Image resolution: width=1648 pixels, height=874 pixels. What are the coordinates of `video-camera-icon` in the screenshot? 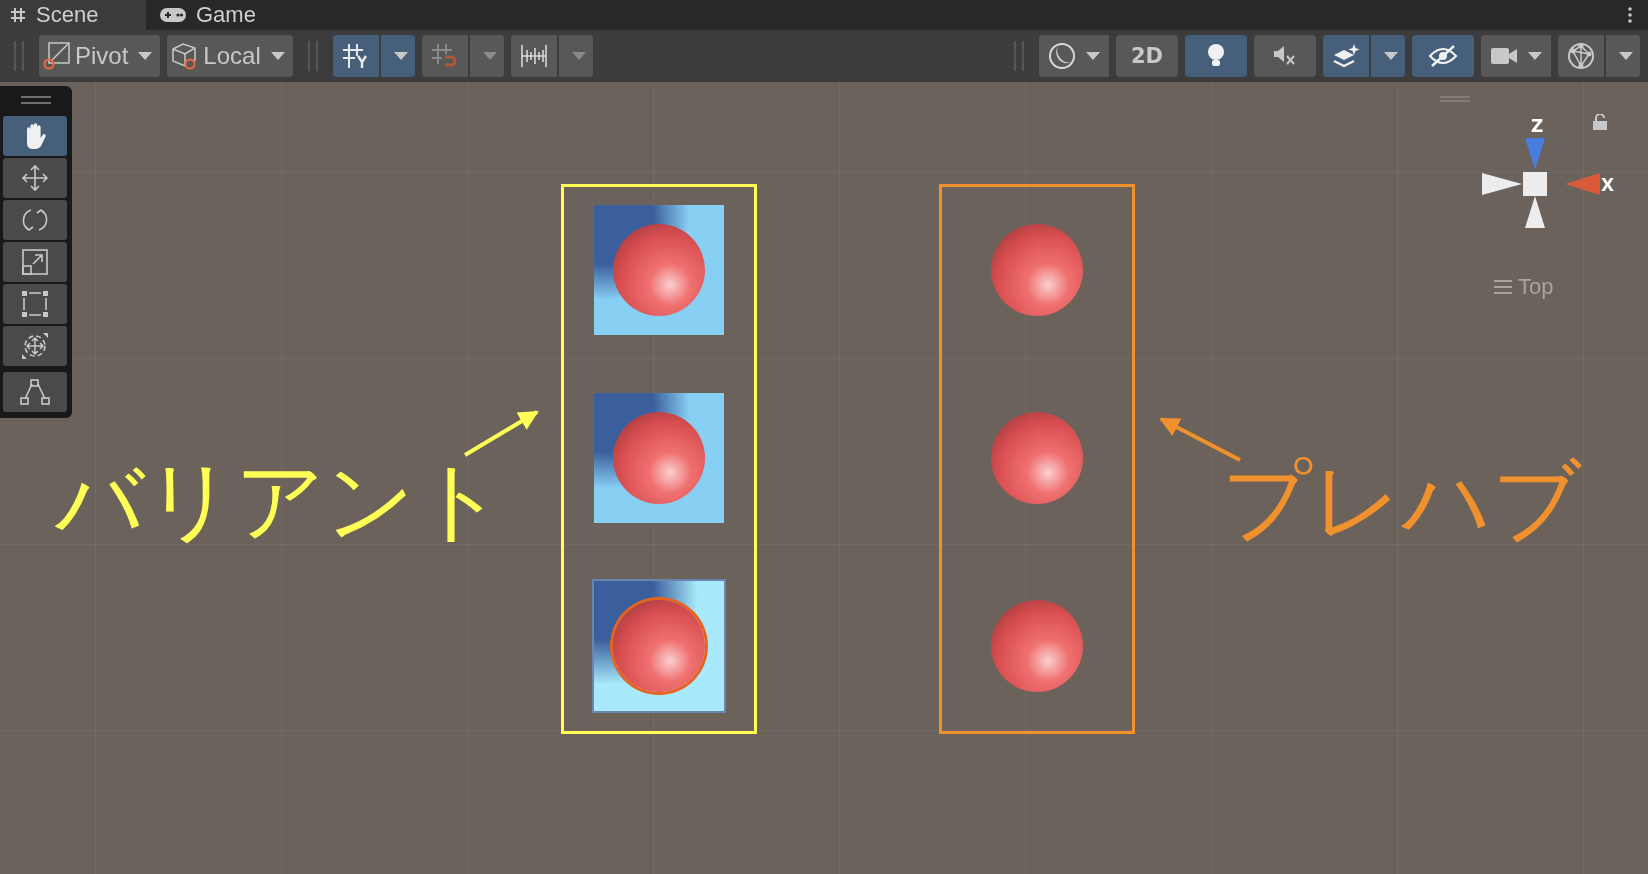 It's located at (1504, 56).